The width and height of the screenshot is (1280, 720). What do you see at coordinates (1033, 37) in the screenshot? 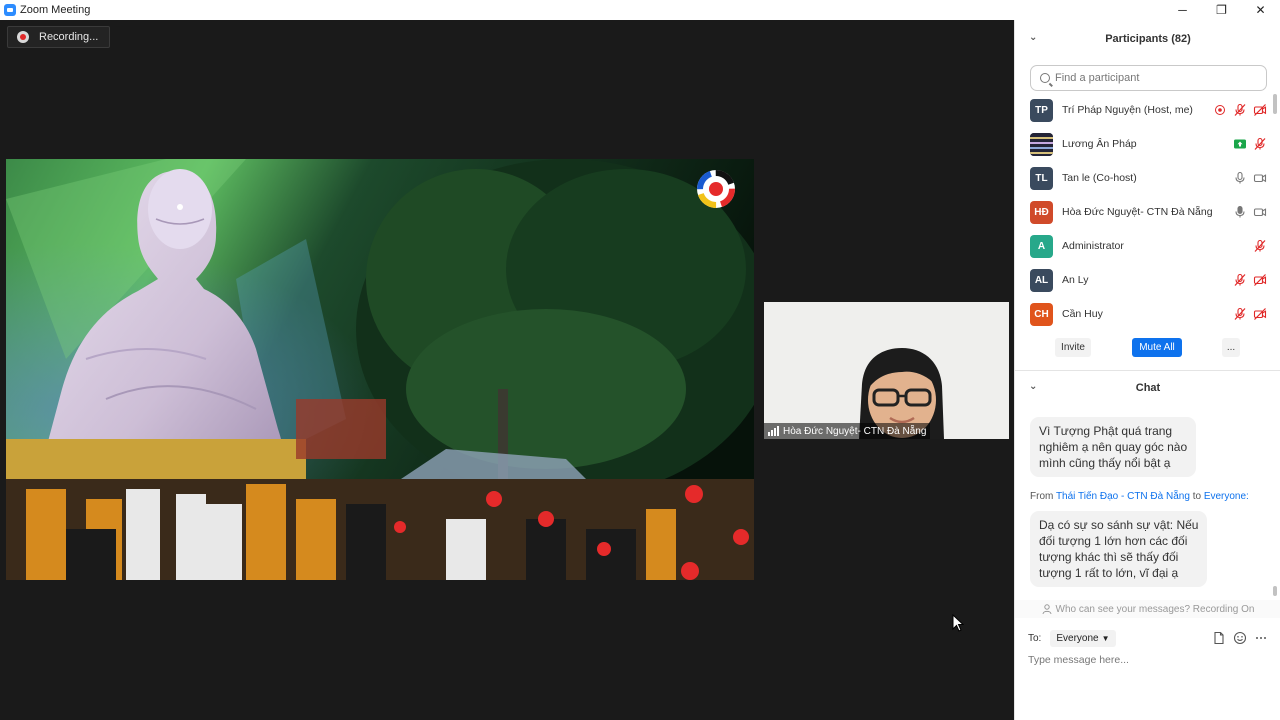
I see `collapse-participants-chevron-icon: ⌄` at bounding box center [1033, 37].